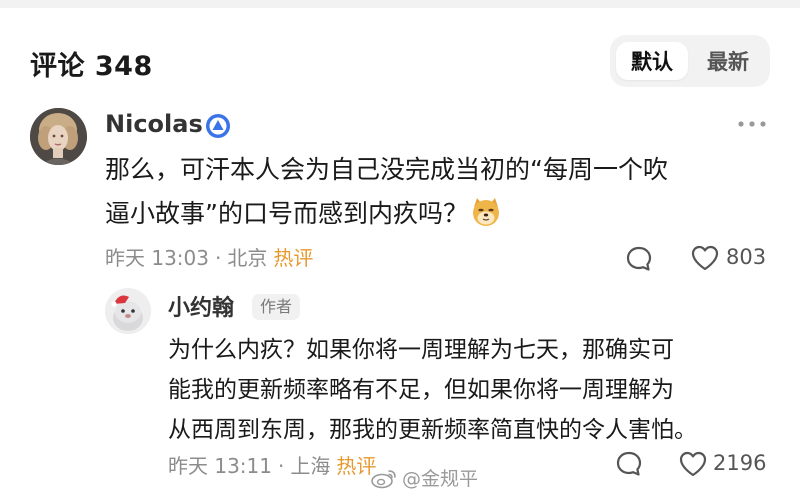 The image size is (800, 499). Describe the element at coordinates (276, 307) in the screenshot. I see `author-tag: 作者` at that location.